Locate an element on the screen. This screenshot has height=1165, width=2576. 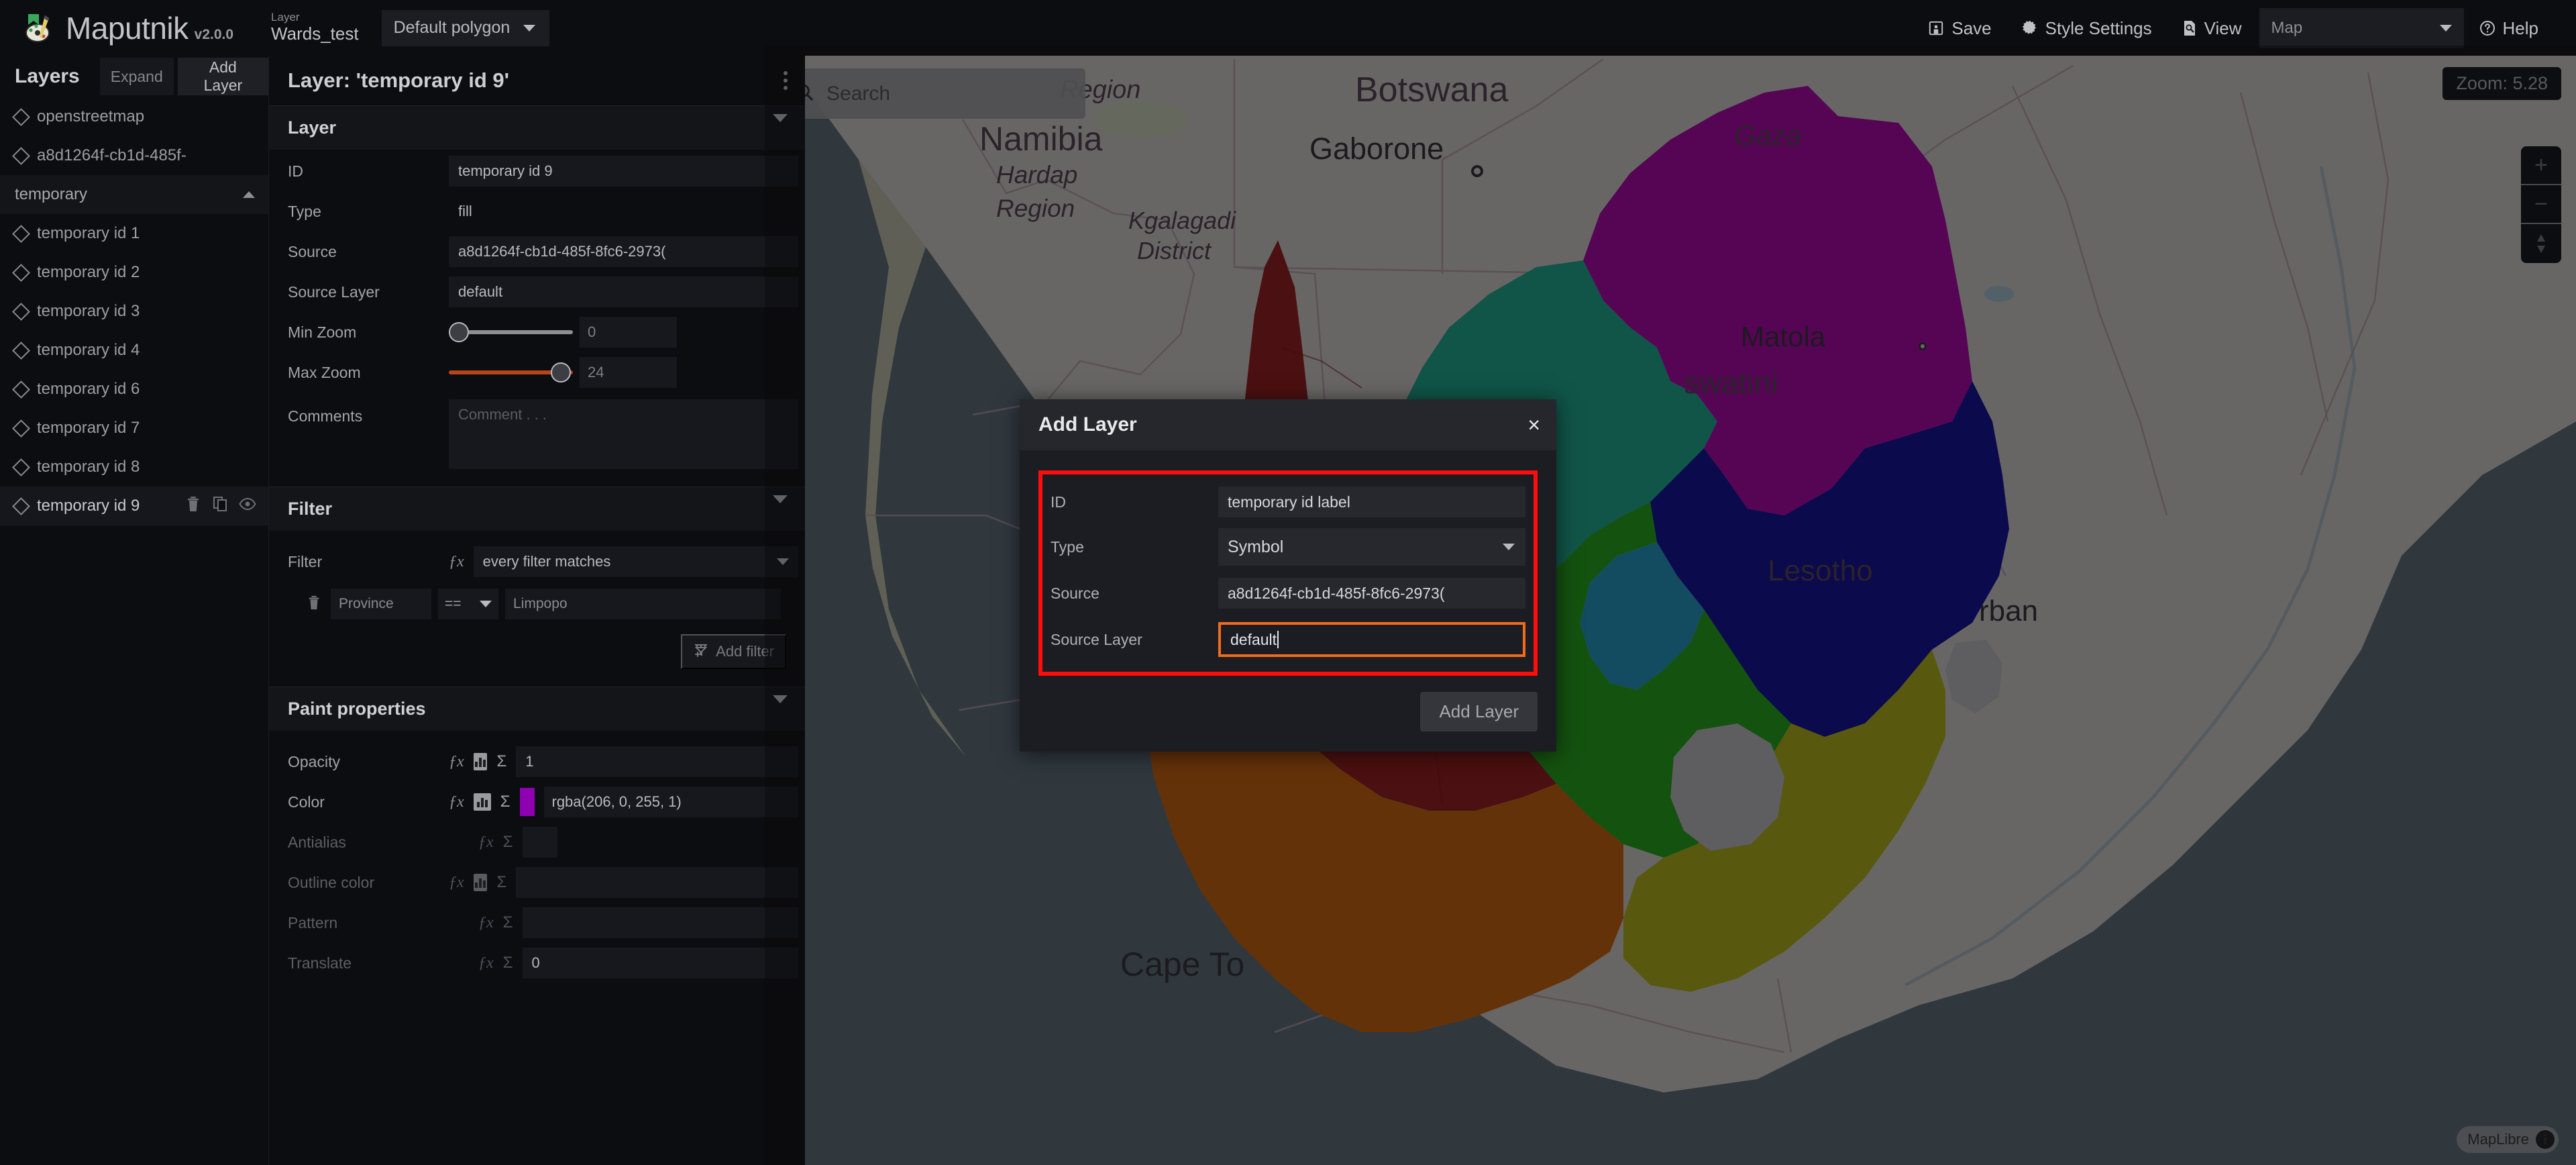
sidebar-item-temporary-id-2: temporary id 2 is located at coordinates (134, 272).